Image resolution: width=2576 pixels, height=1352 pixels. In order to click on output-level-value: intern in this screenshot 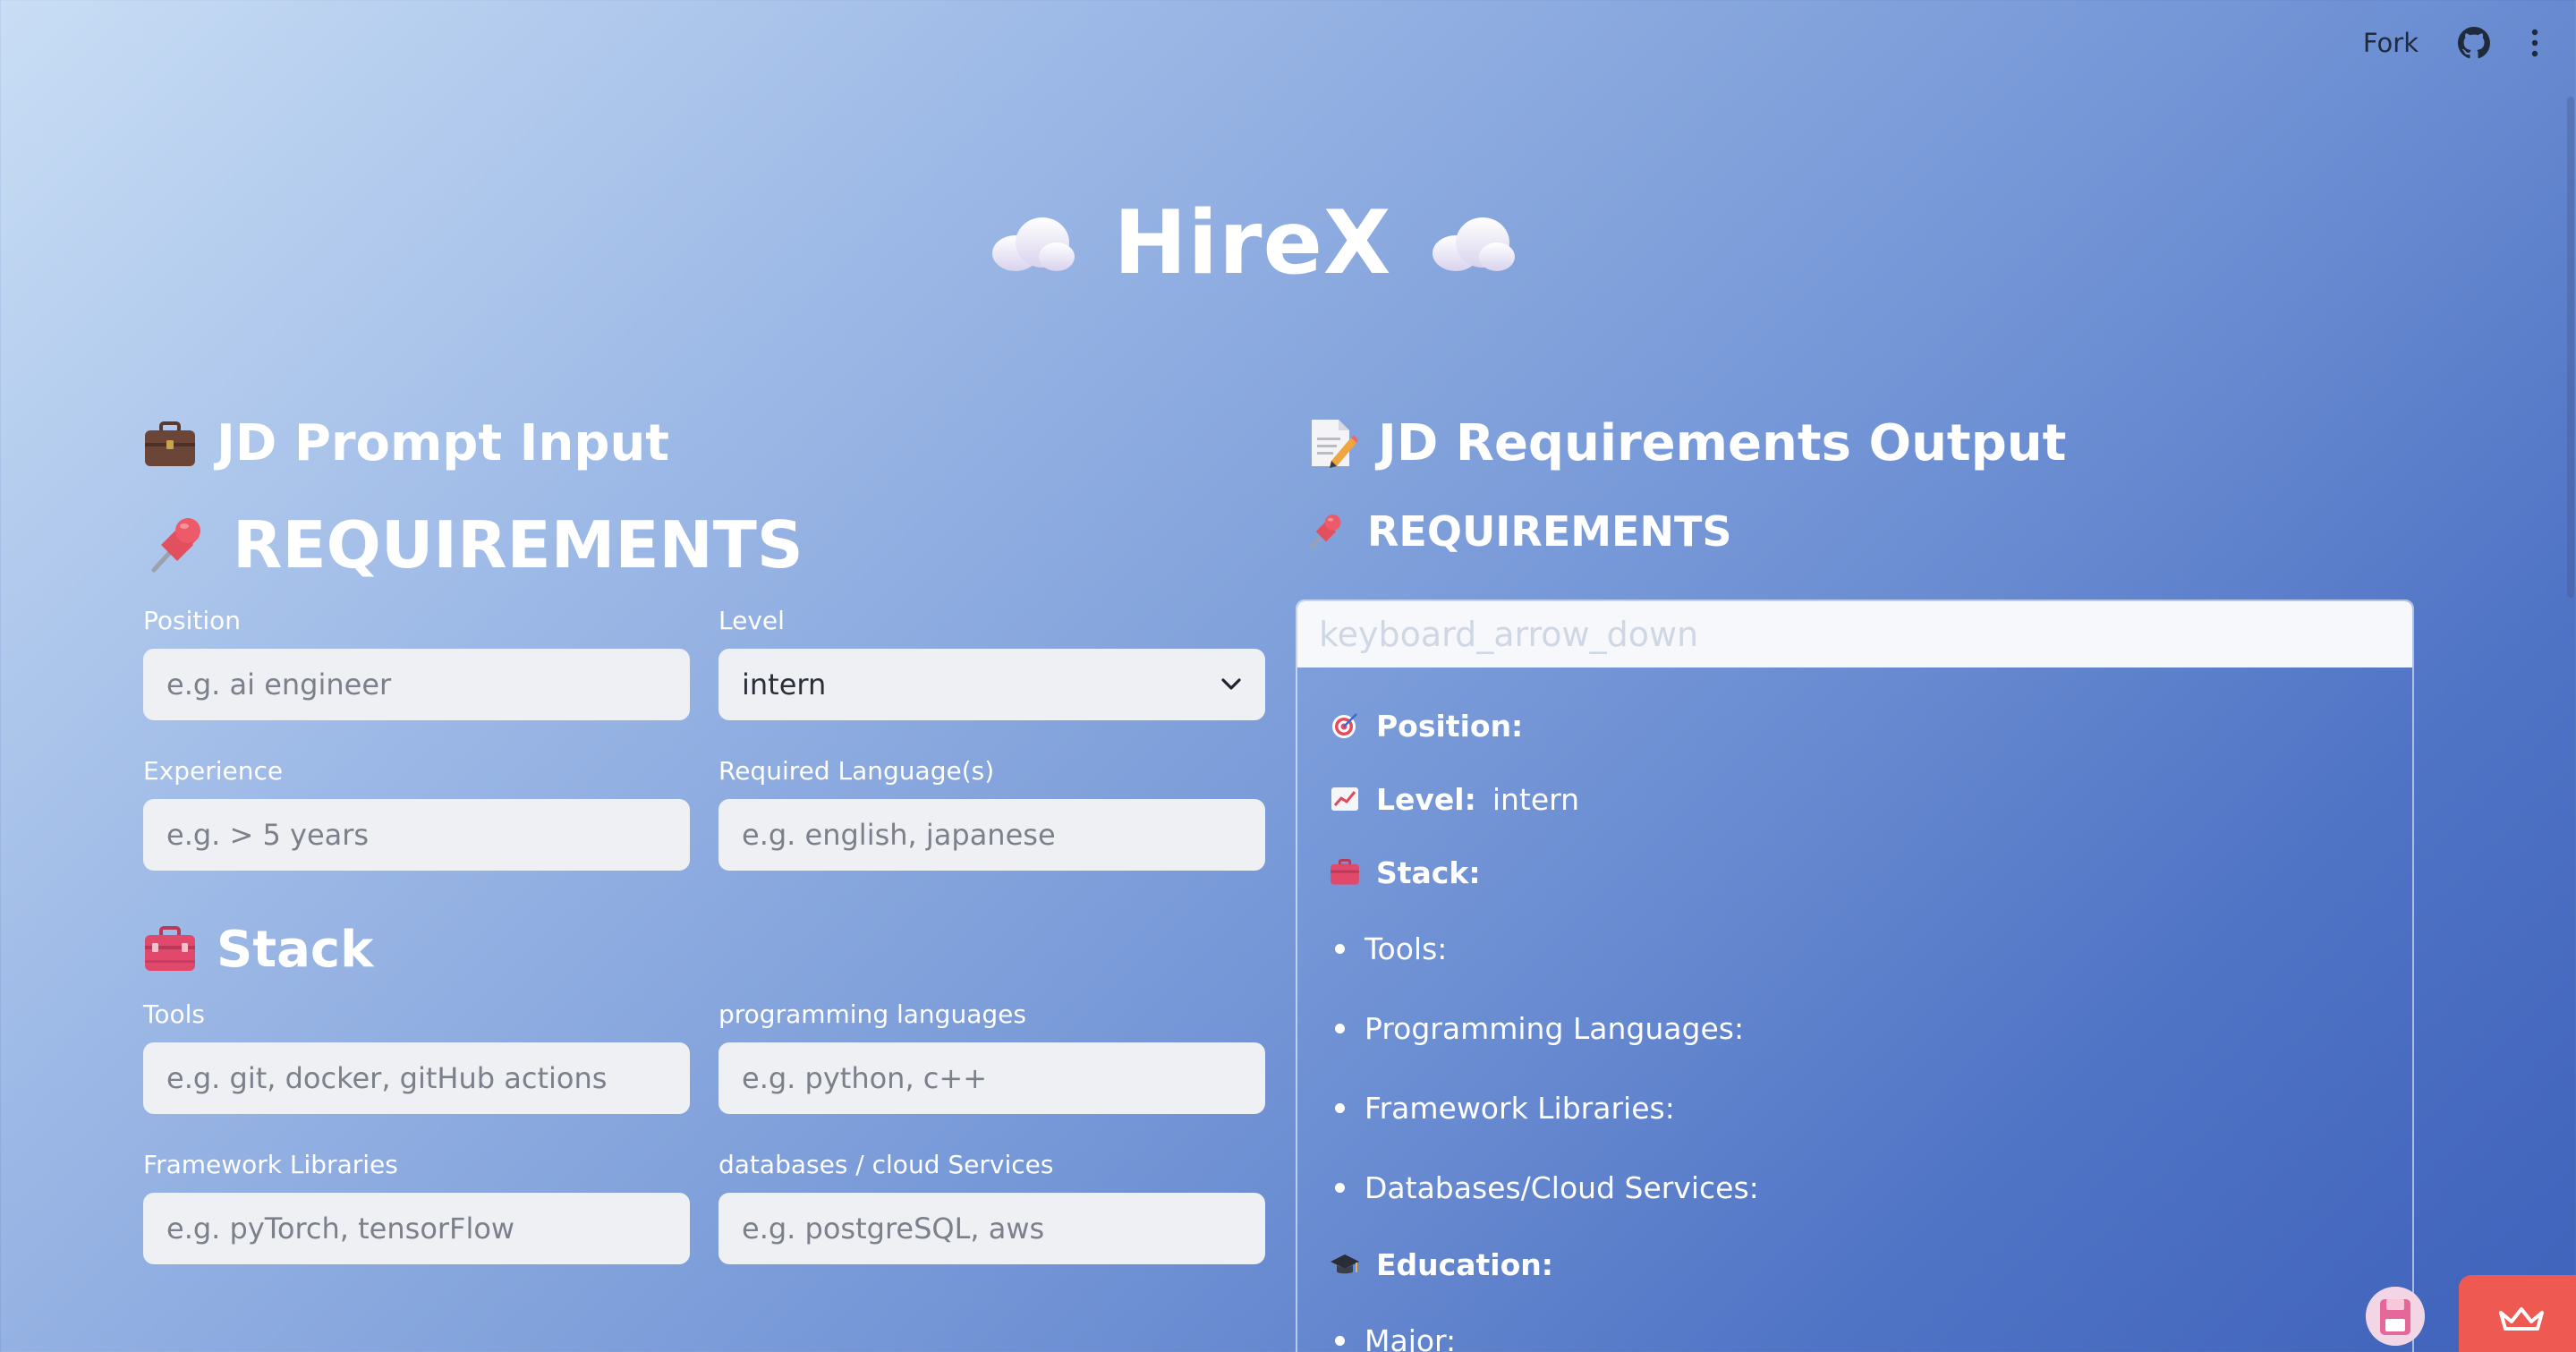, I will do `click(1536, 799)`.